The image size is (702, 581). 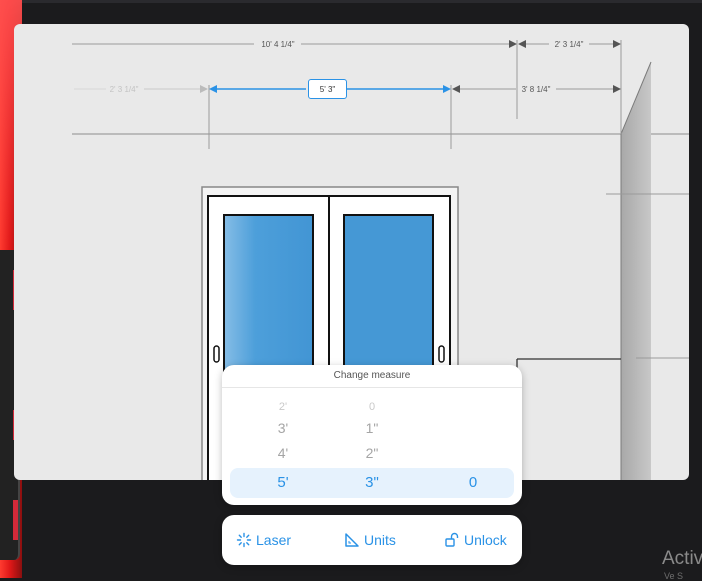 What do you see at coordinates (372, 387) in the screenshot?
I see `picker-divider` at bounding box center [372, 387].